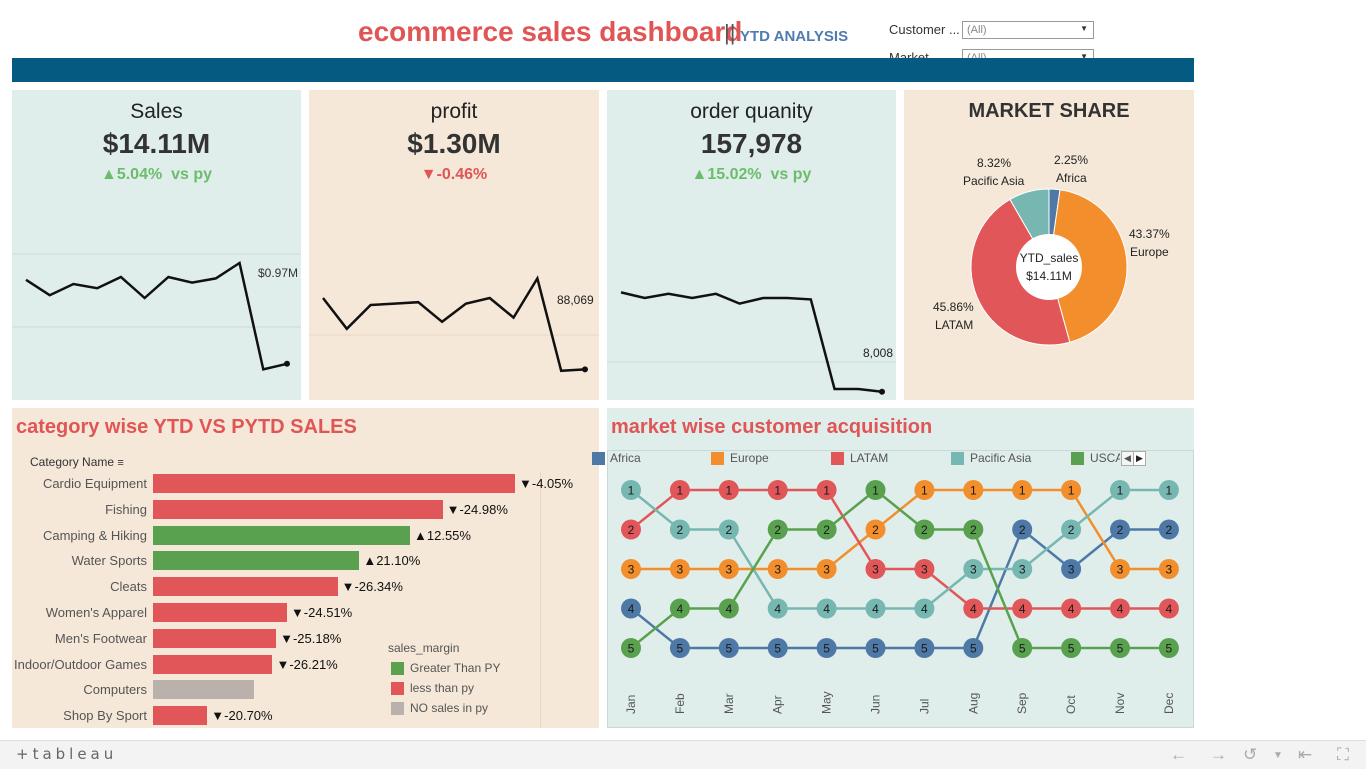 The width and height of the screenshot is (1366, 769). Describe the element at coordinates (973, 703) in the screenshot. I see `month-axis-label: Aug` at that location.